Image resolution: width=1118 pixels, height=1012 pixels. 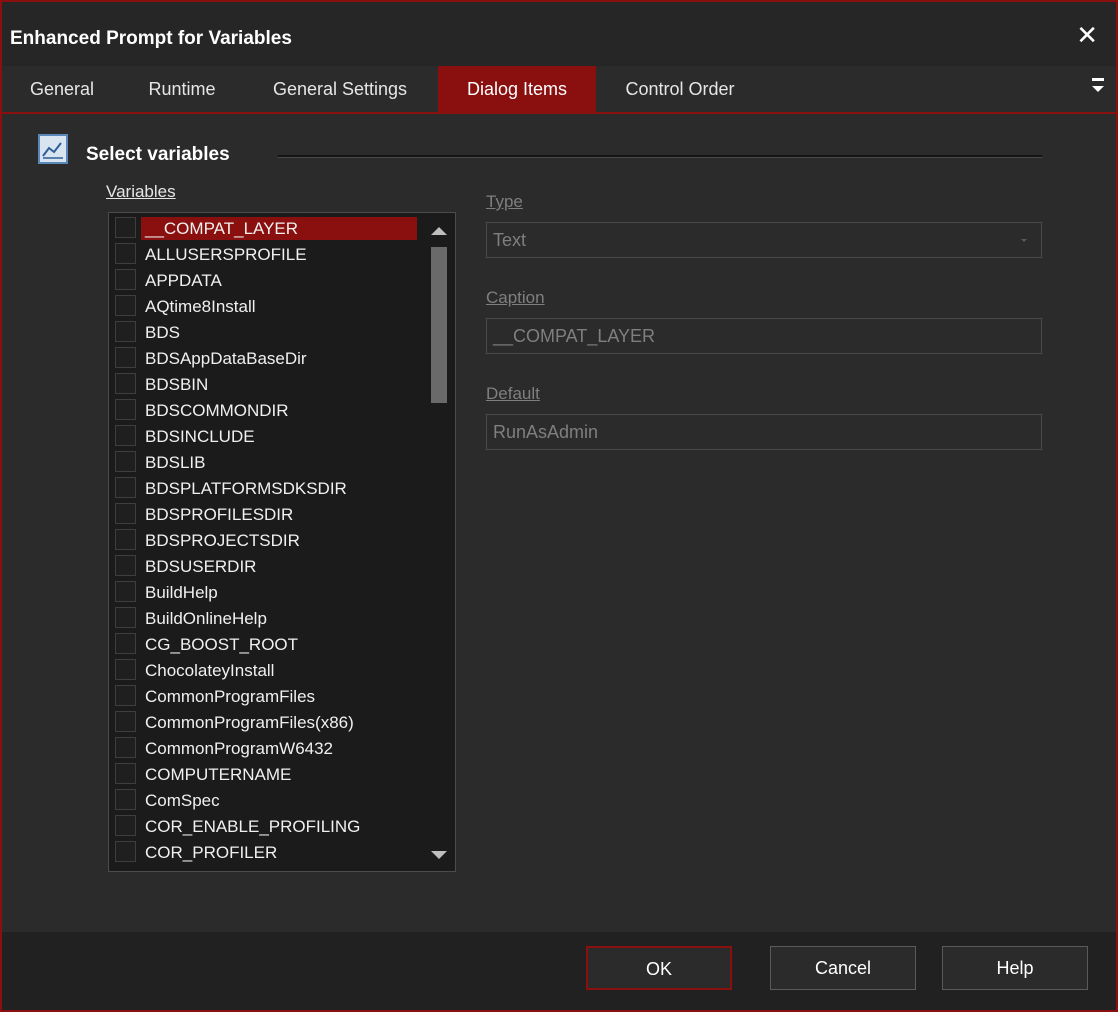 What do you see at coordinates (504, 201) in the screenshot?
I see `type-label: Type` at bounding box center [504, 201].